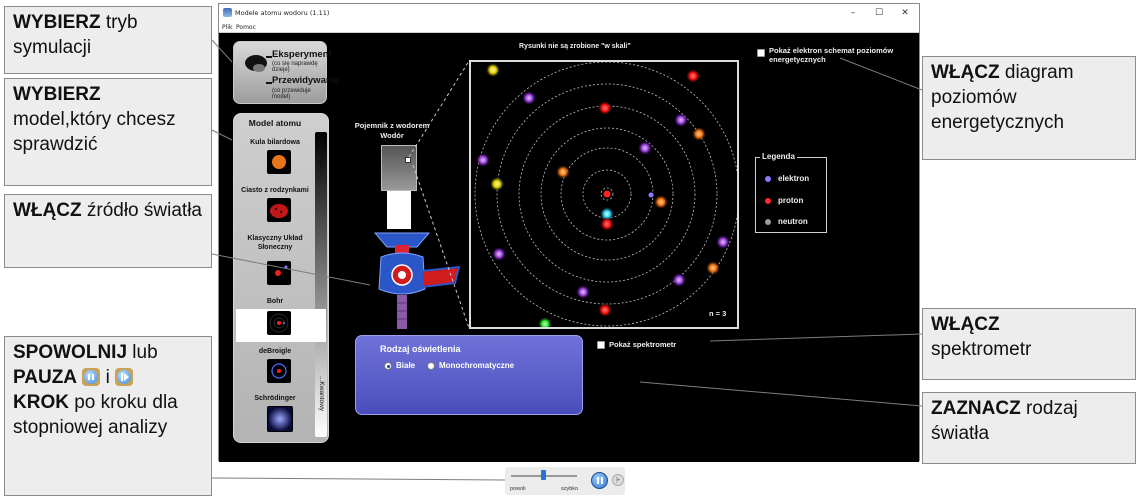 Image resolution: width=1140 pixels, height=504 pixels. What do you see at coordinates (141, 210) in the screenshot?
I see `callout-light-text: źródło światła` at bounding box center [141, 210].